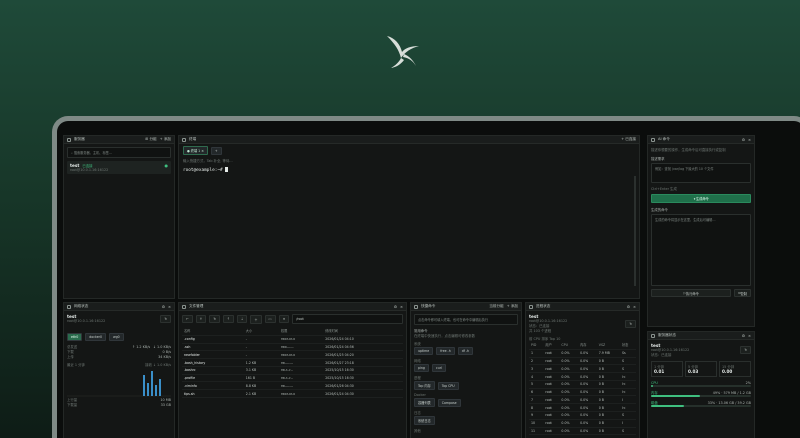 The height and width of the screenshot is (438, 800). What do you see at coordinates (424, 385) in the screenshot?
I see `command-chip: Top 内存` at bounding box center [424, 385].